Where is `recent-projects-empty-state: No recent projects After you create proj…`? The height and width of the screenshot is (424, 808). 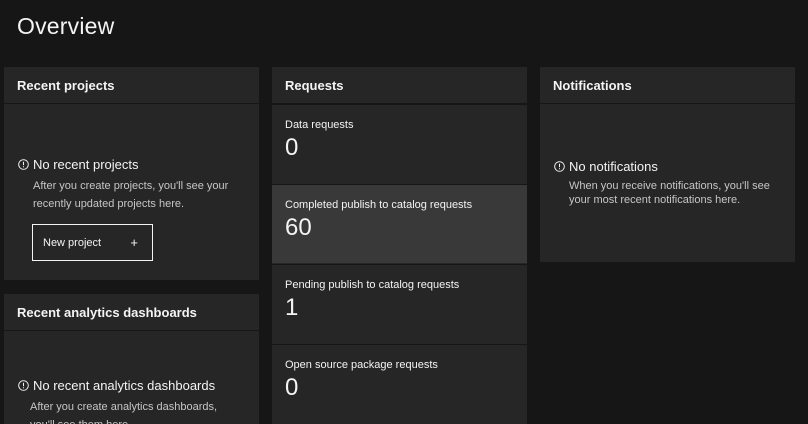 recent-projects-empty-state: No recent projects After you create proj… is located at coordinates (123, 185).